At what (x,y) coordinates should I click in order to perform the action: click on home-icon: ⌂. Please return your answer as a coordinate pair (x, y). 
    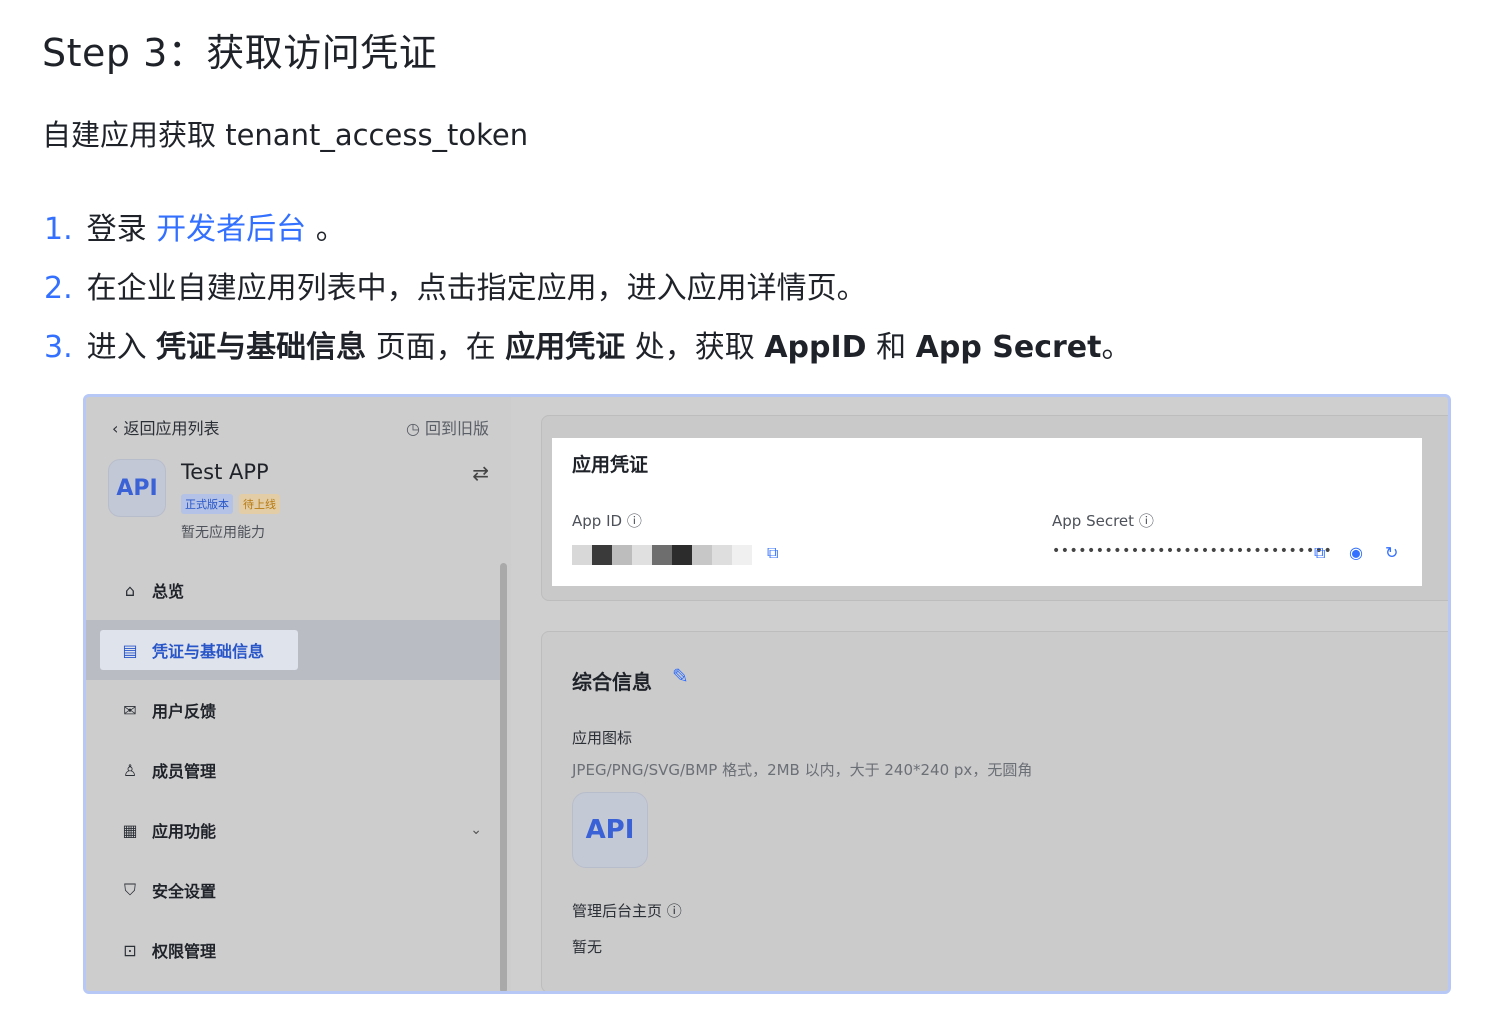
    Looking at the image, I should click on (130, 590).